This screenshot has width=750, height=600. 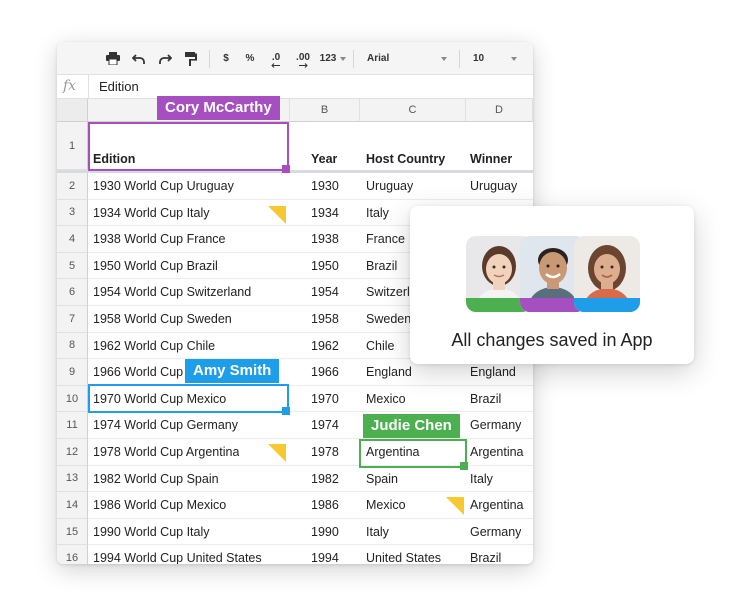 I want to click on paint-format-icon, so click(x=191, y=58).